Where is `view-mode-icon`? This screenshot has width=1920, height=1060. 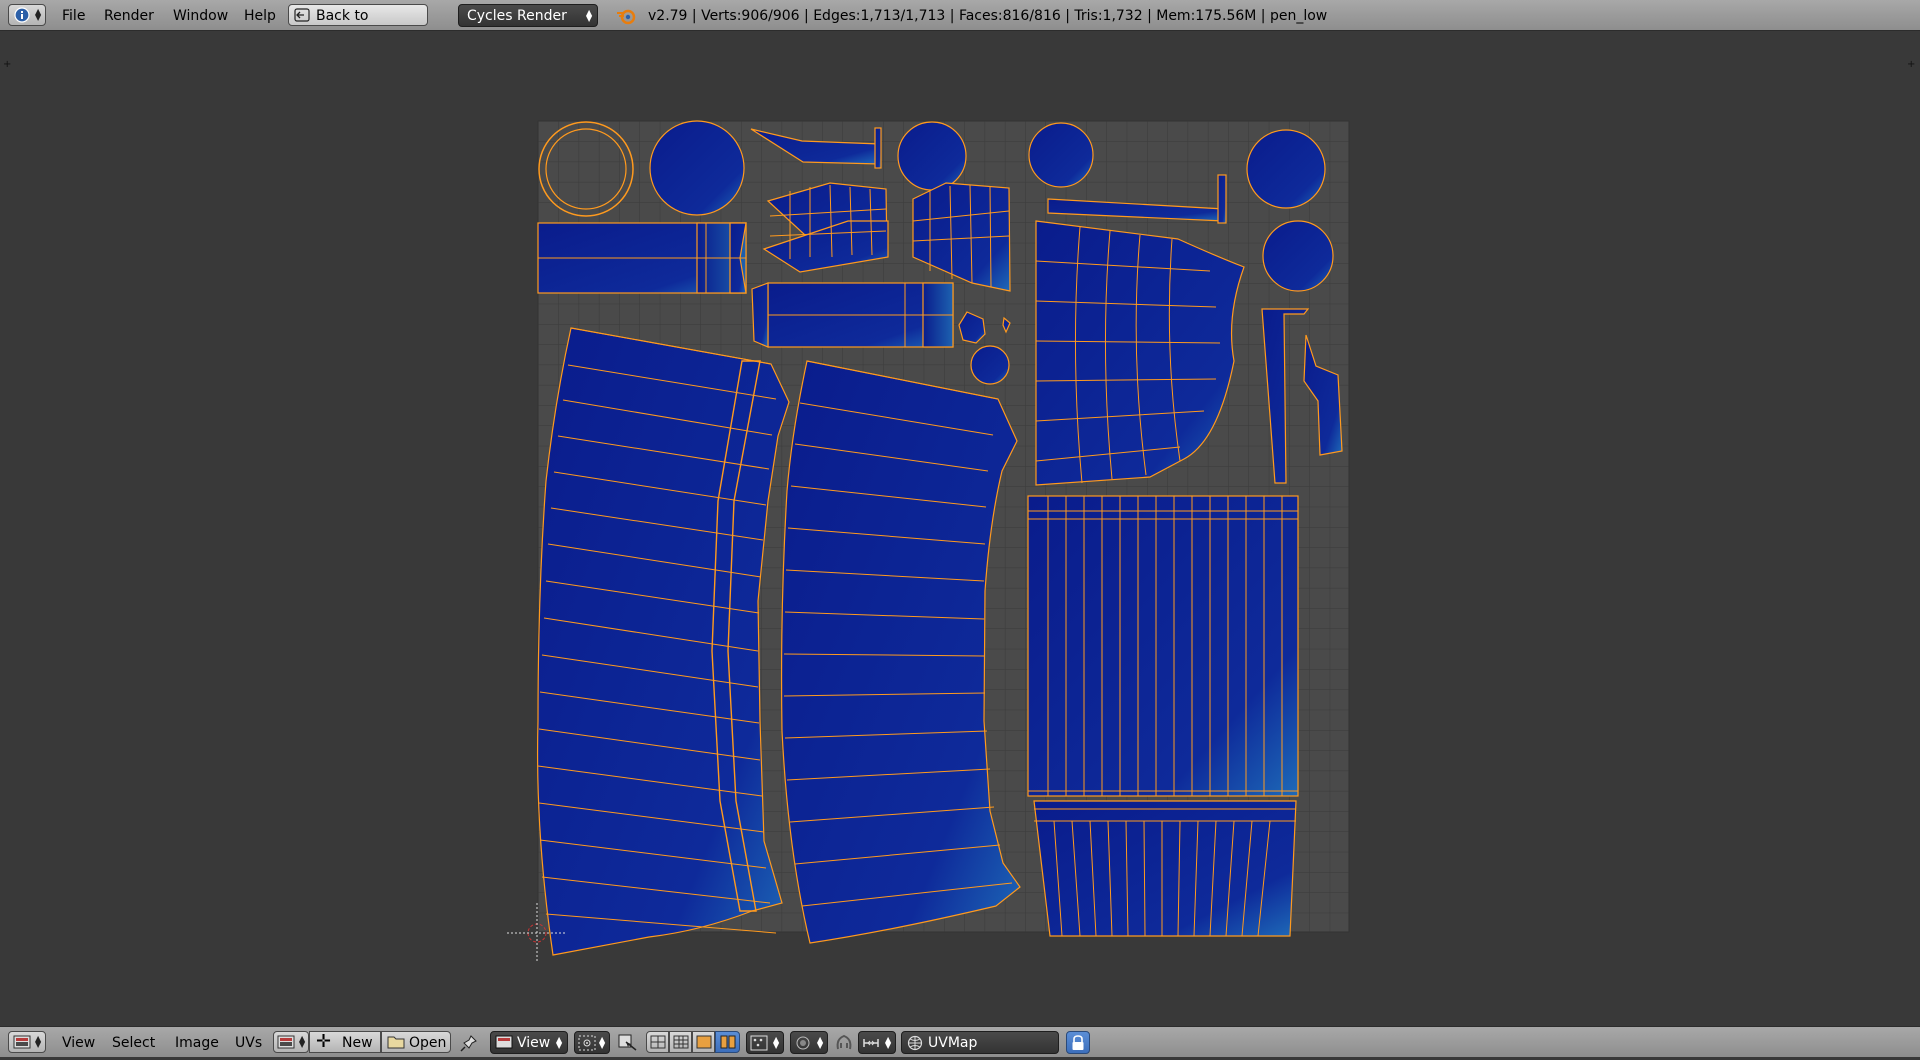
view-mode-icon is located at coordinates (504, 1042).